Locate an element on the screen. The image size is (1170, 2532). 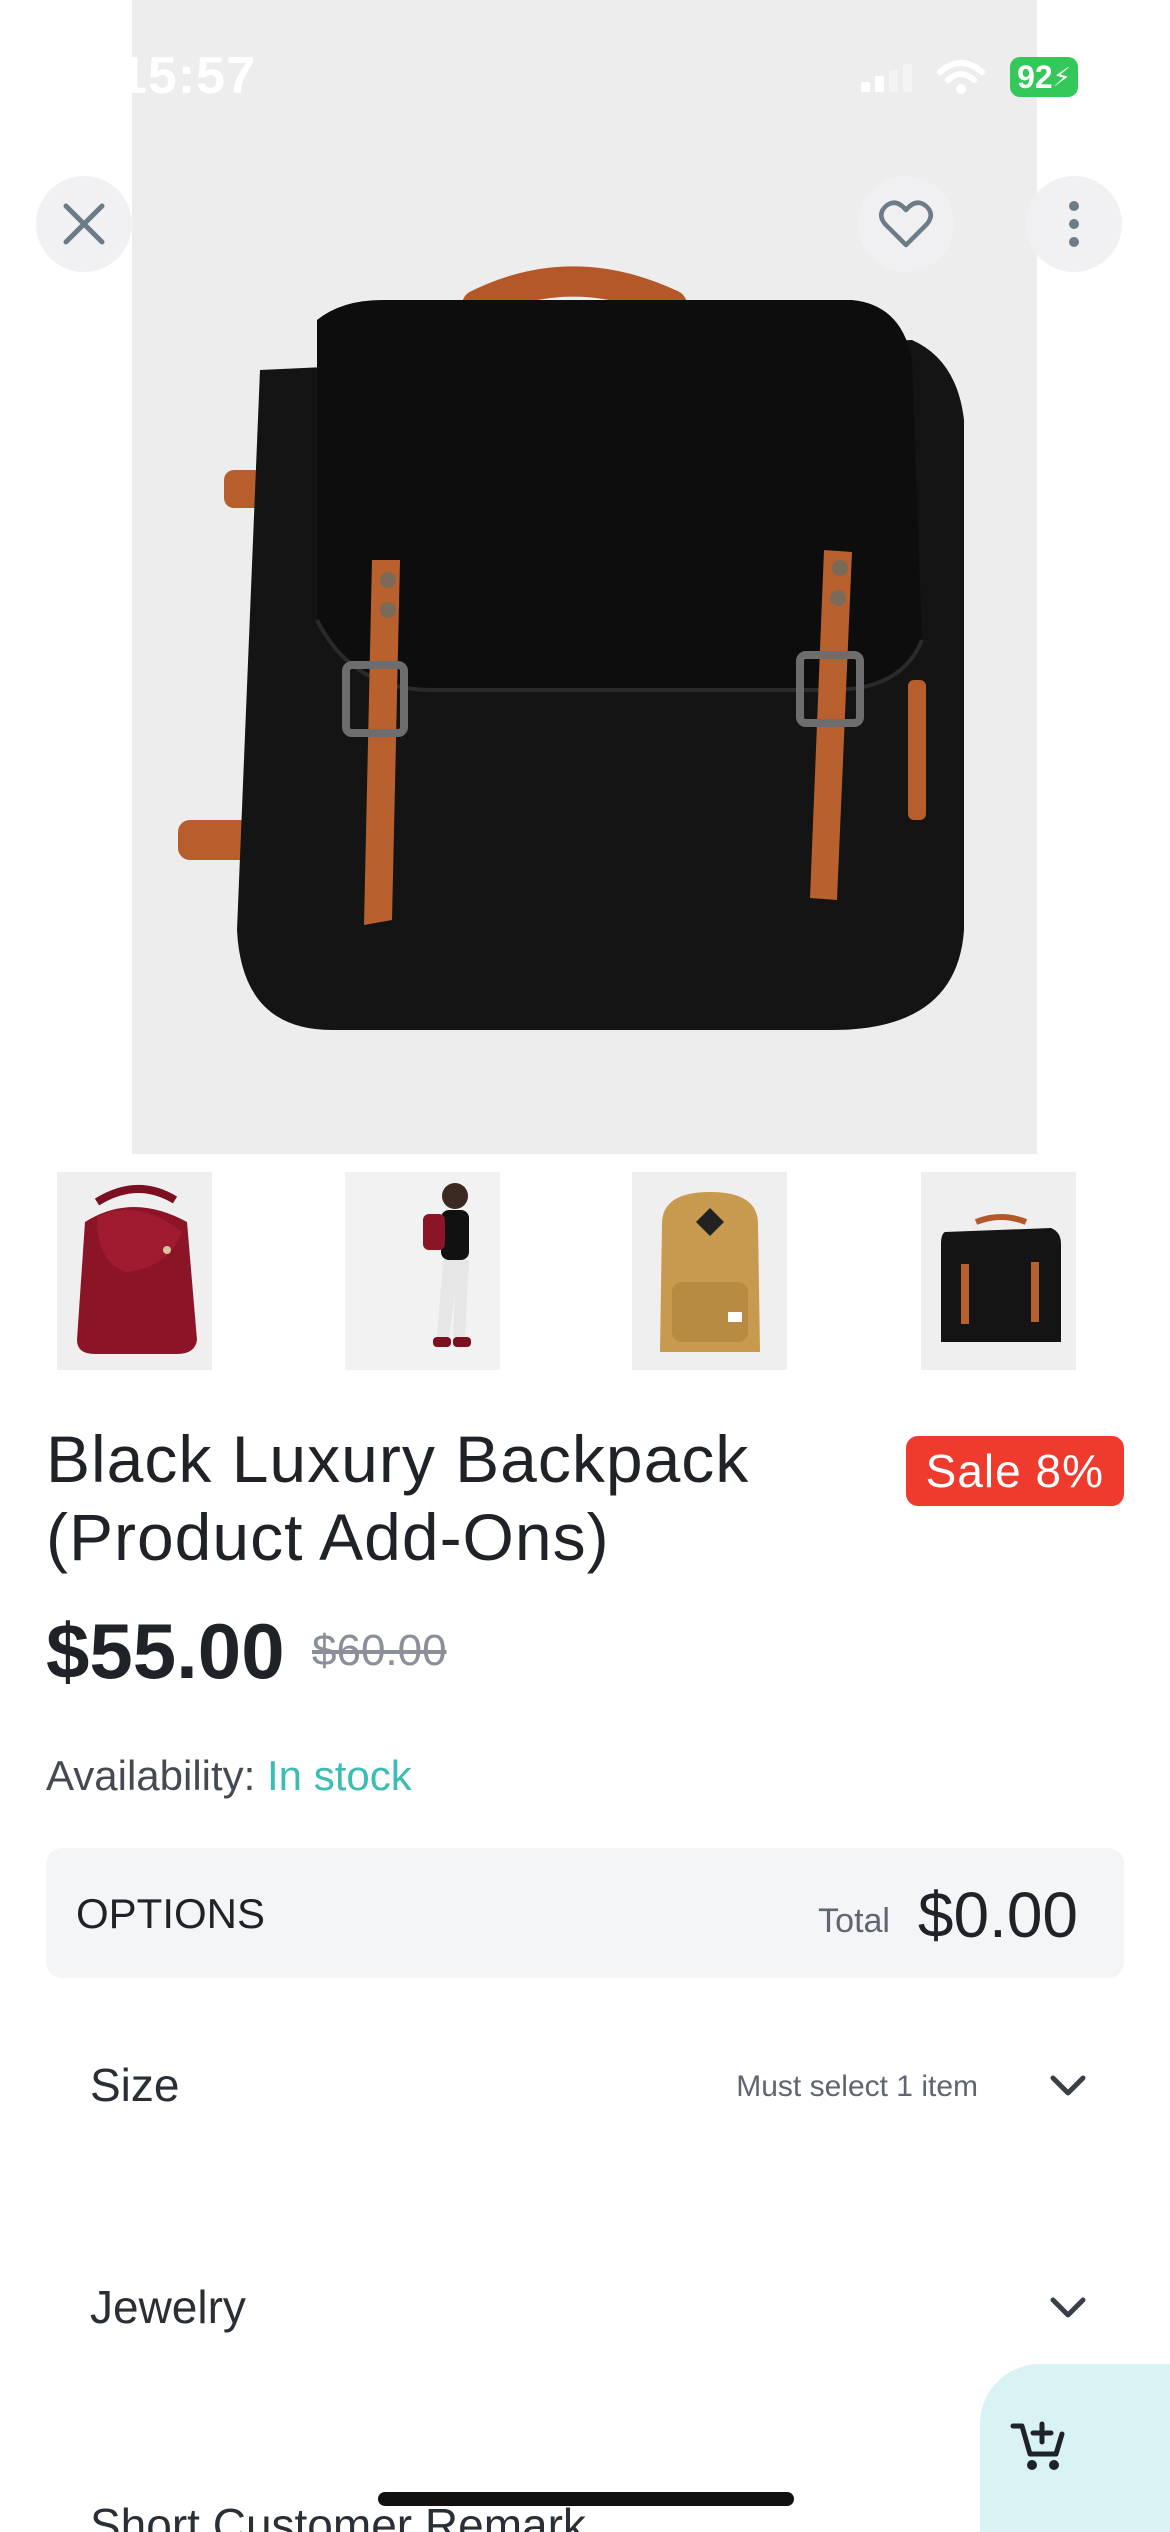
availability: Availability: In stock is located at coordinates (229, 1776).